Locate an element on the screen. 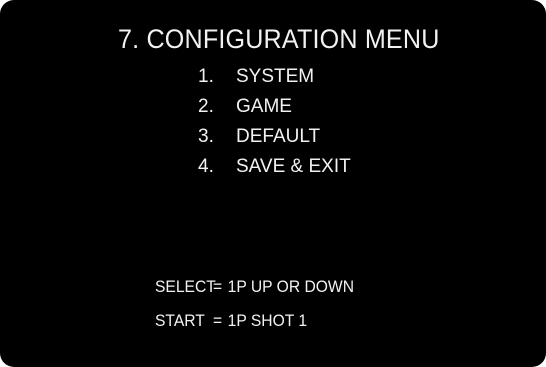  menu-item-label: GAME is located at coordinates (264, 106).